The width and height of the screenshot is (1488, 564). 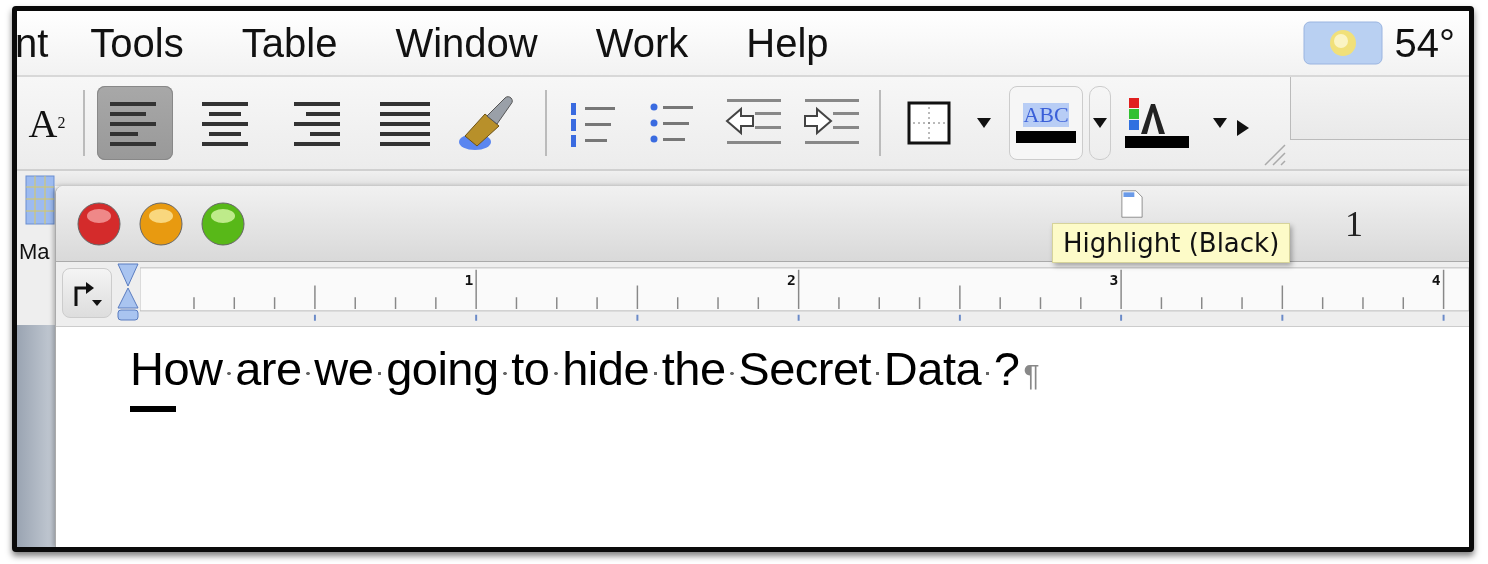 I want to click on document-icon, so click(x=1132, y=204).